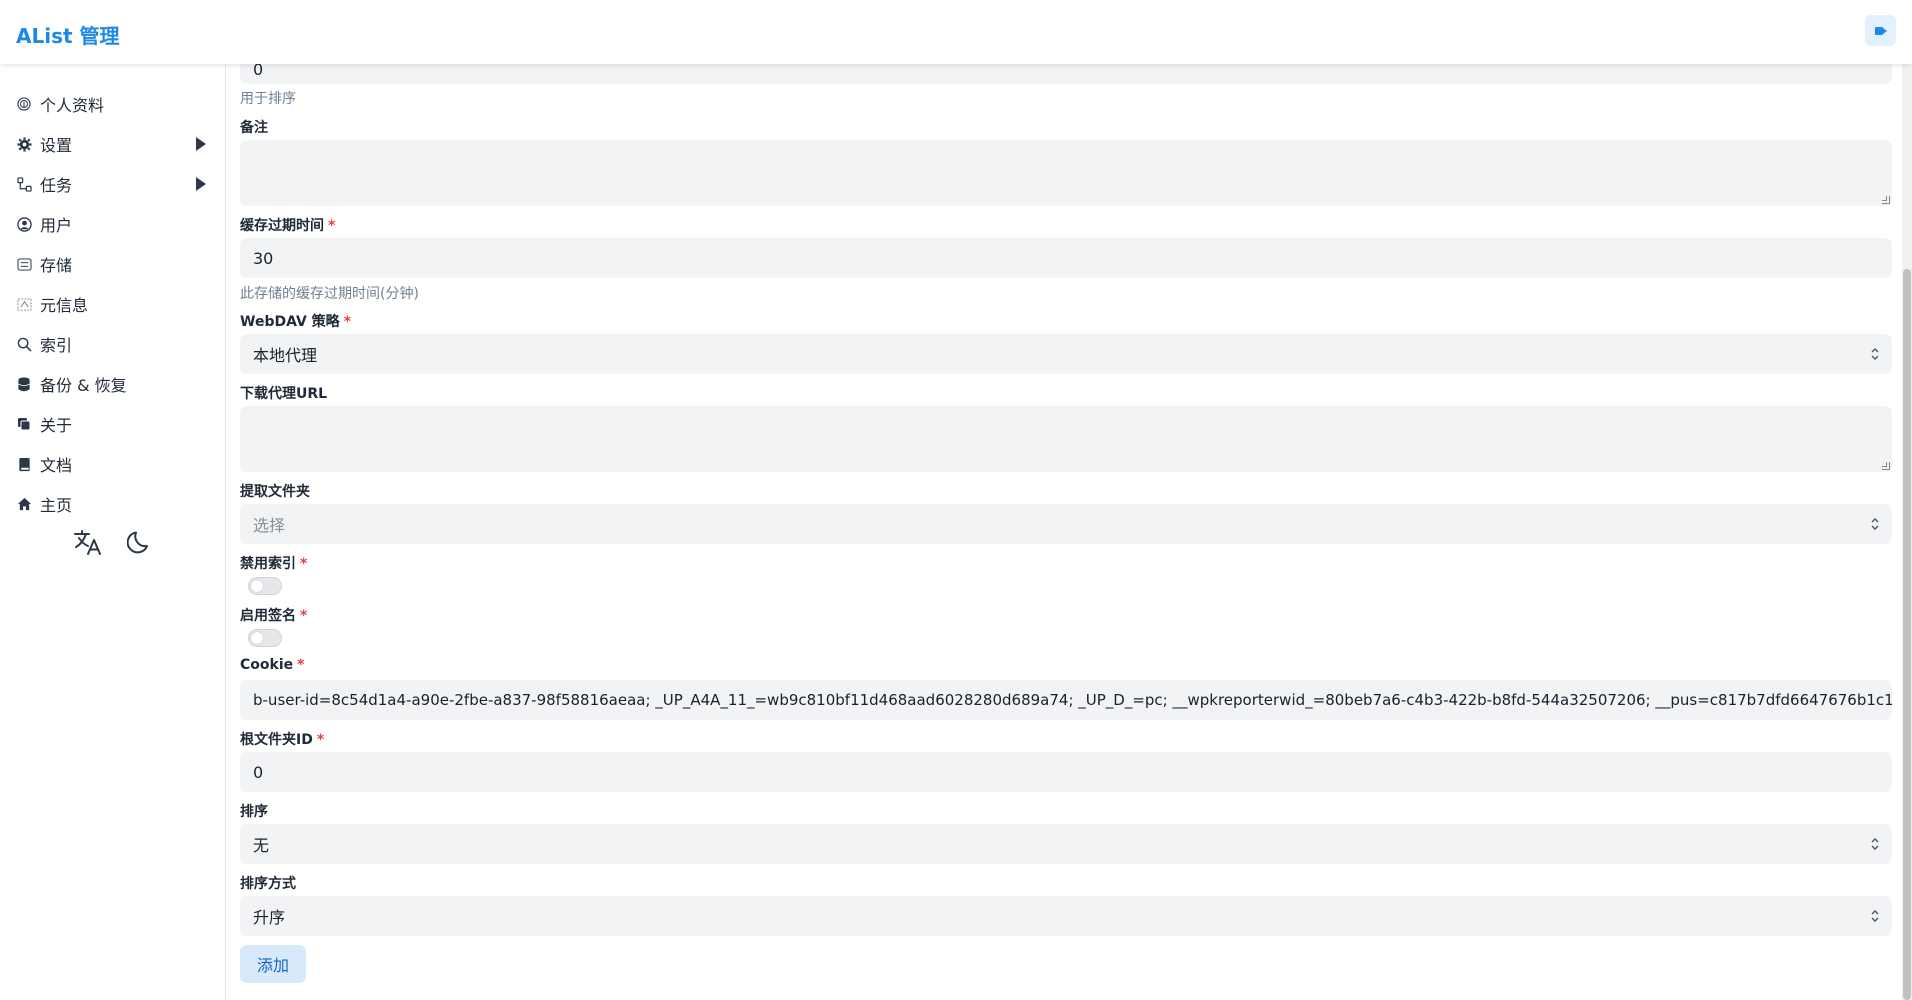 This screenshot has height=1000, width=1912. I want to click on sort-label: 排序, so click(254, 811).